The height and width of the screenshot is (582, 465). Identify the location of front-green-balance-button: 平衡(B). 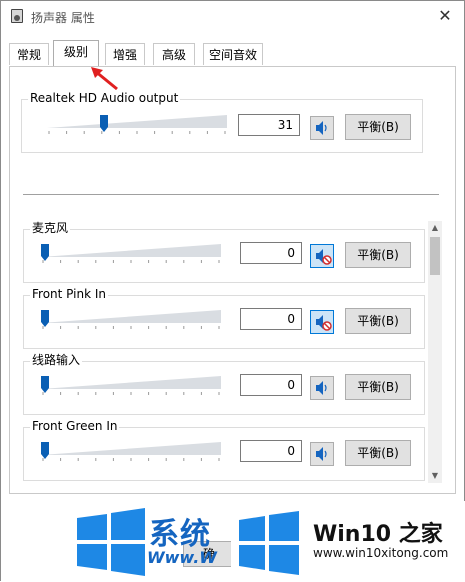
(378, 453).